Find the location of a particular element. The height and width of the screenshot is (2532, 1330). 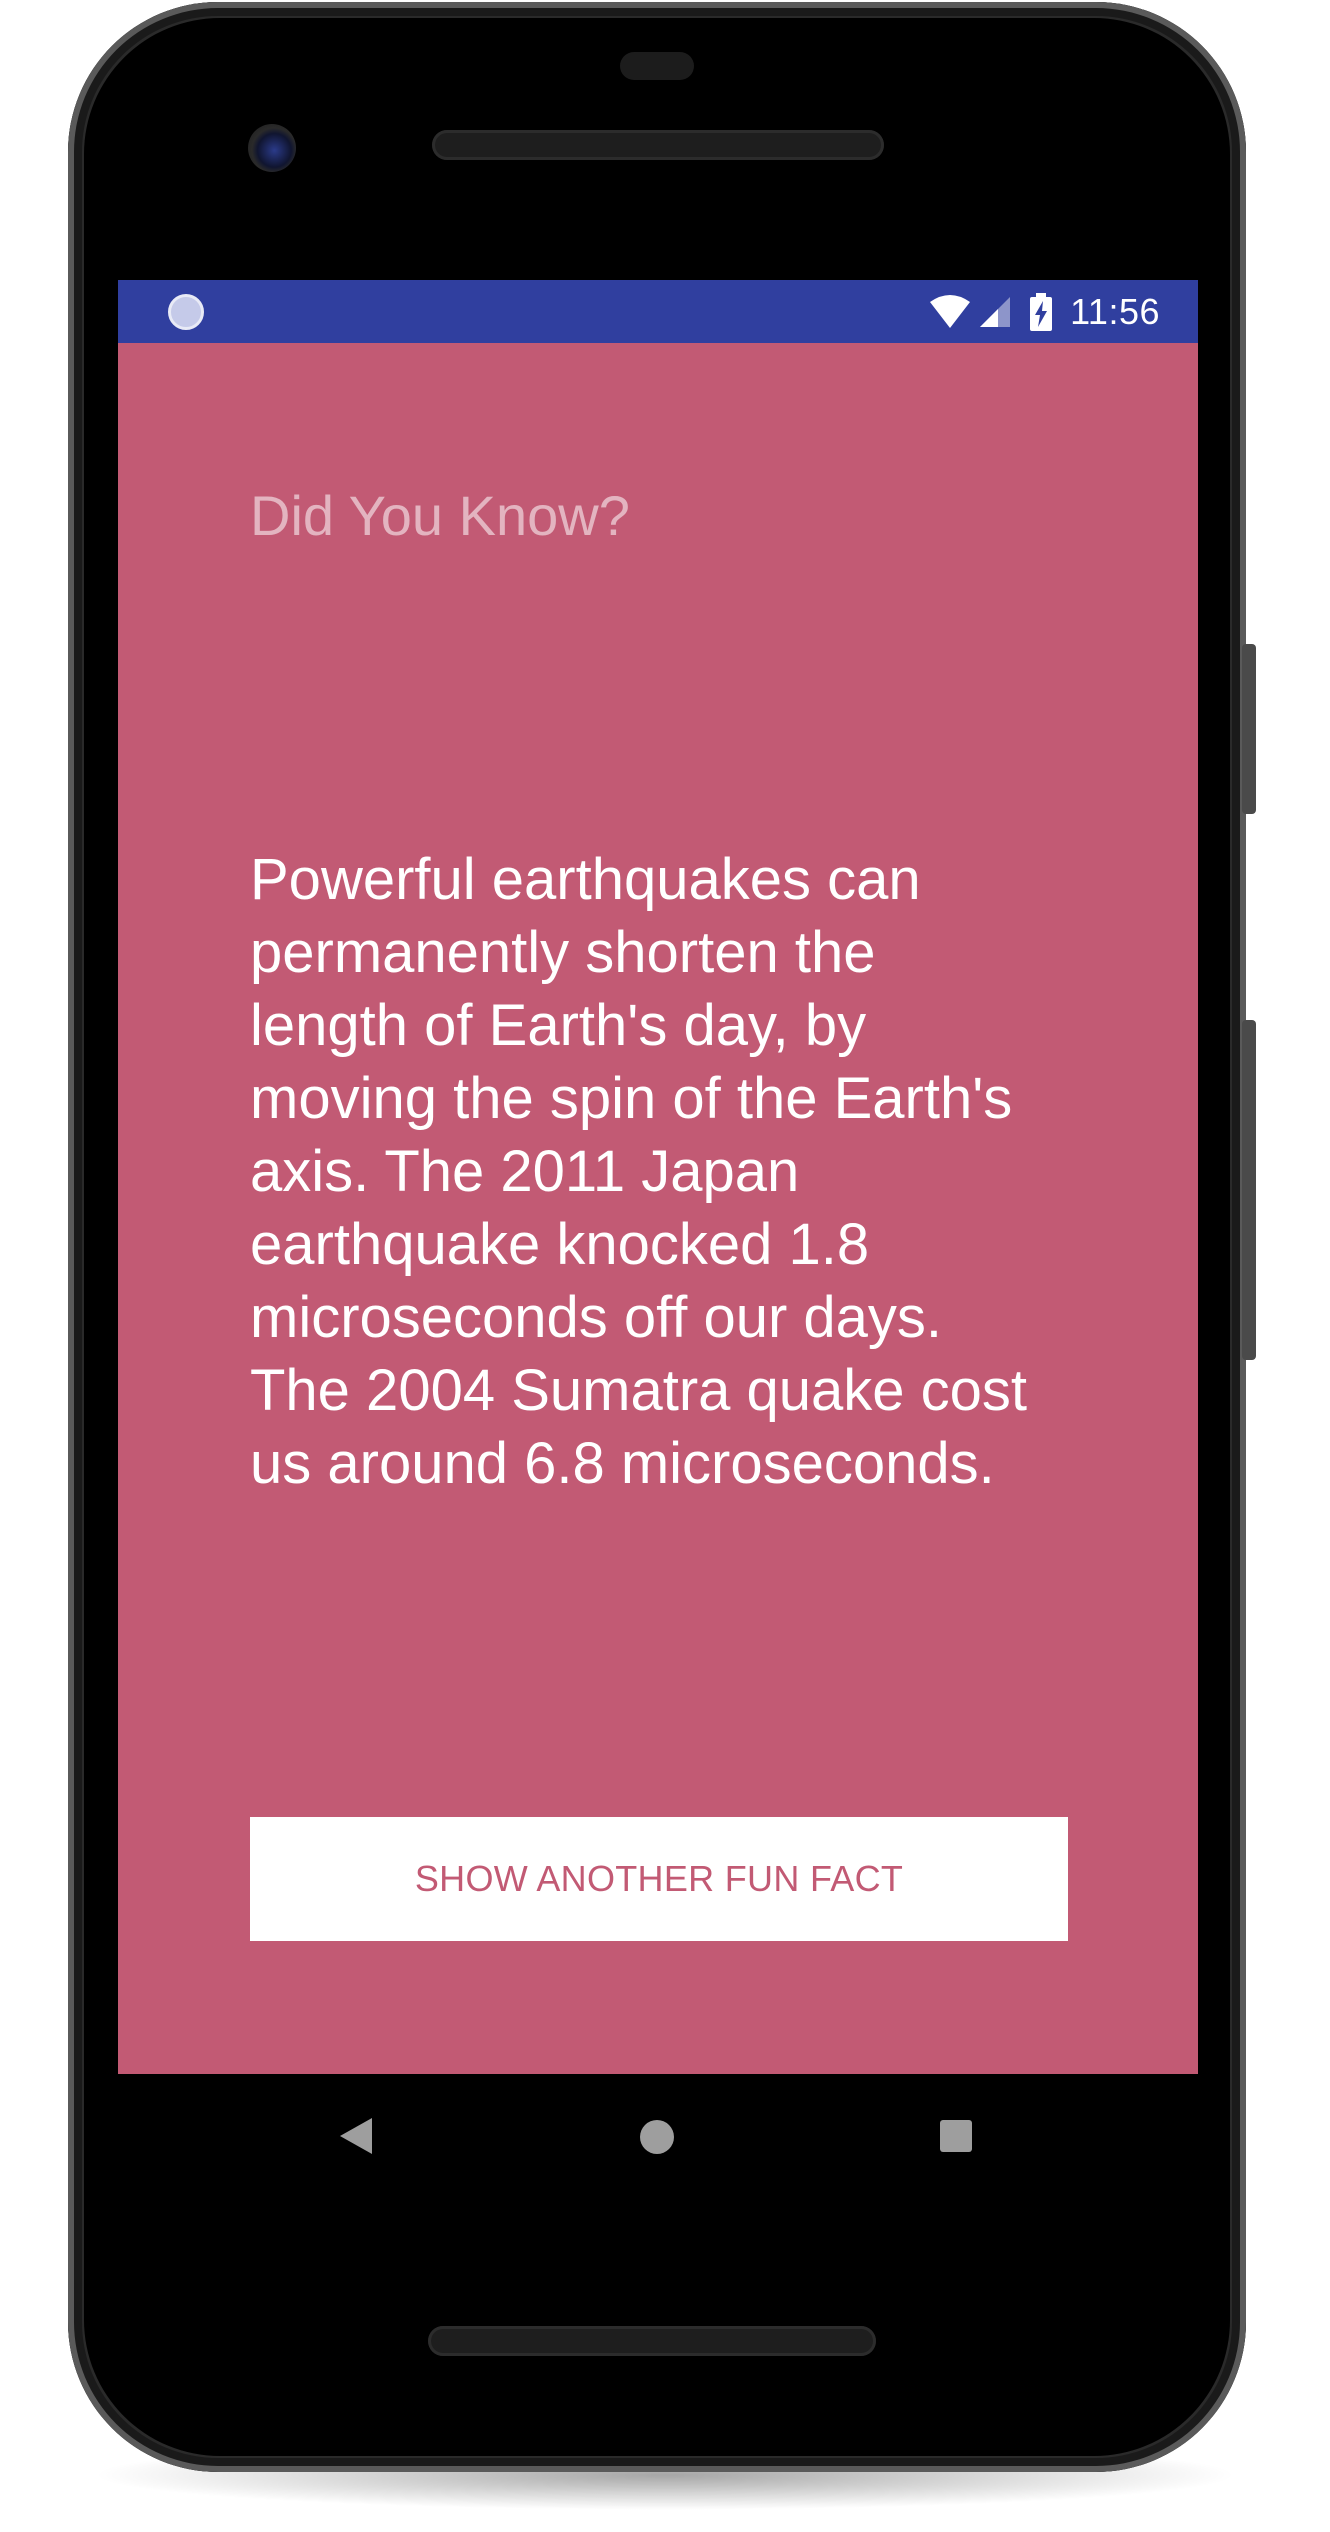

wifi-icon is located at coordinates (950, 311).